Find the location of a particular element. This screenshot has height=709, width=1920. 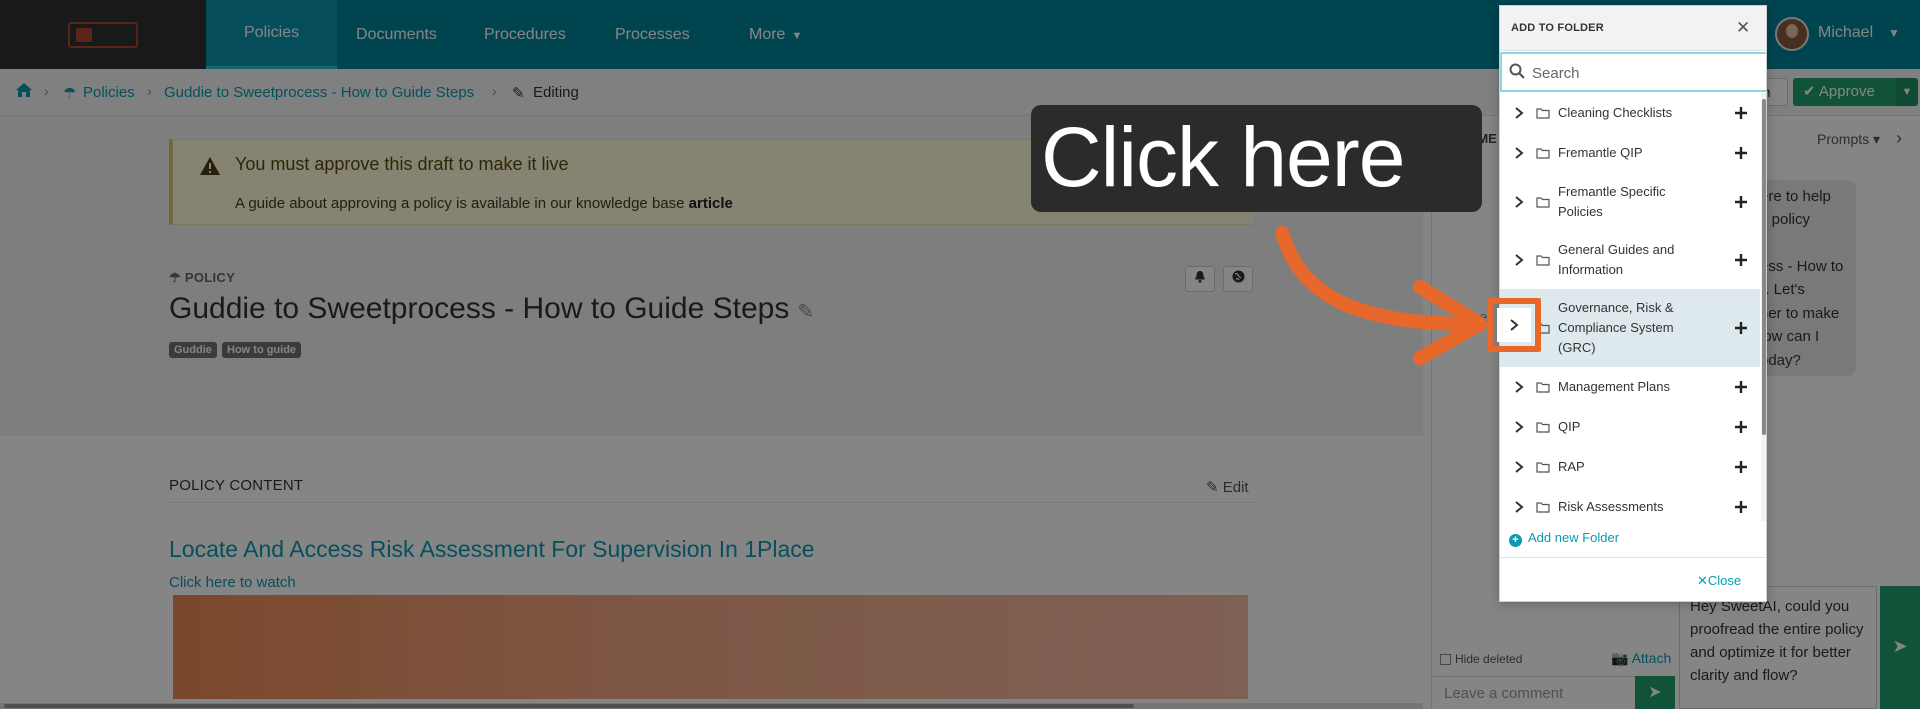

folder-row: RAP is located at coordinates (1630, 467).